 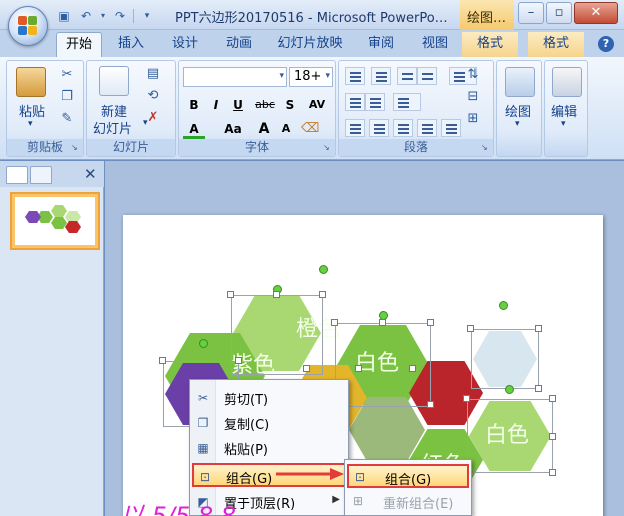 What do you see at coordinates (103, 16) in the screenshot?
I see `undo-dropdown-icon: ▾` at bounding box center [103, 16].